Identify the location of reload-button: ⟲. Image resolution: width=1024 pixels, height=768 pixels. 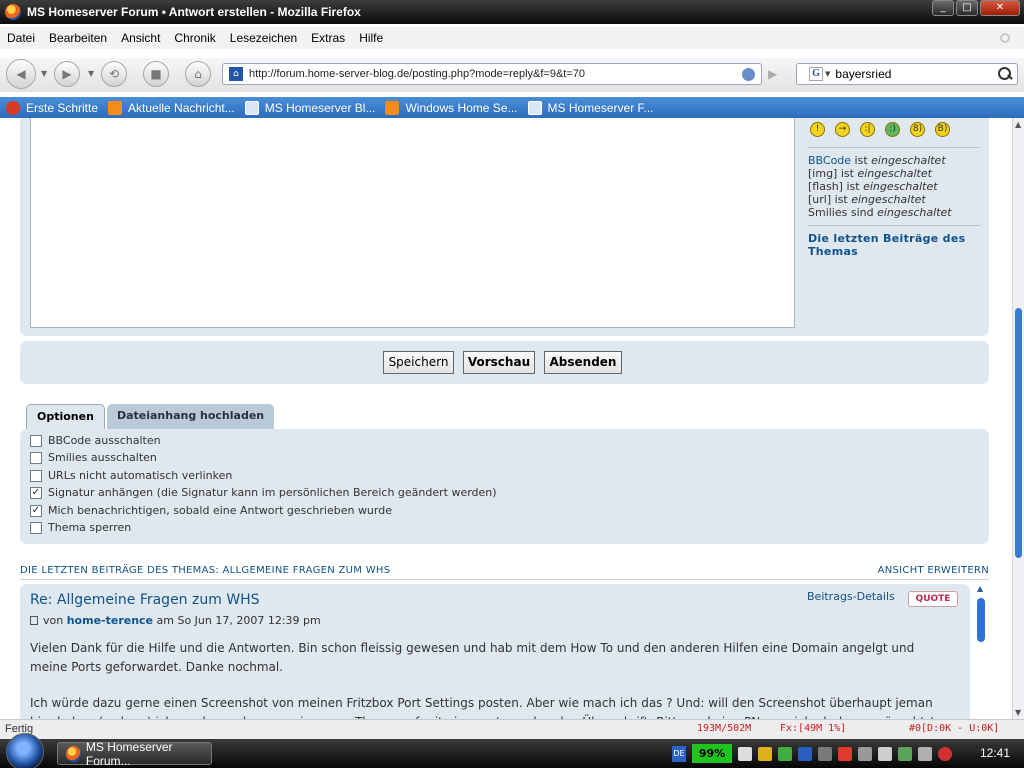
(114, 74).